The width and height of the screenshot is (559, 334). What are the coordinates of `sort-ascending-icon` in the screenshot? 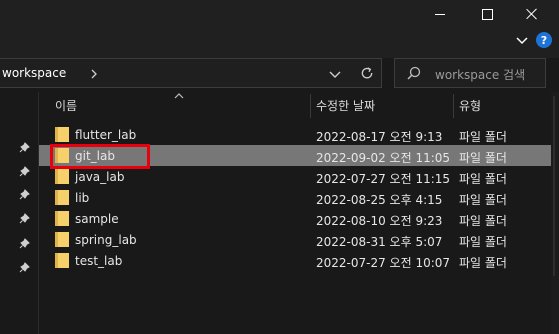 It's located at (179, 96).